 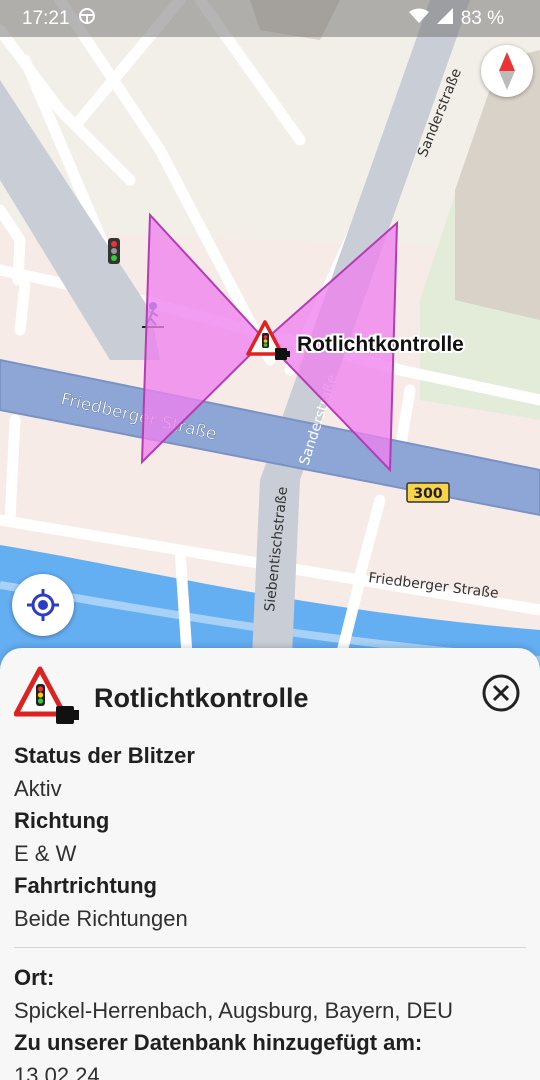 I want to click on direction-label: Richtung, so click(x=62, y=820).